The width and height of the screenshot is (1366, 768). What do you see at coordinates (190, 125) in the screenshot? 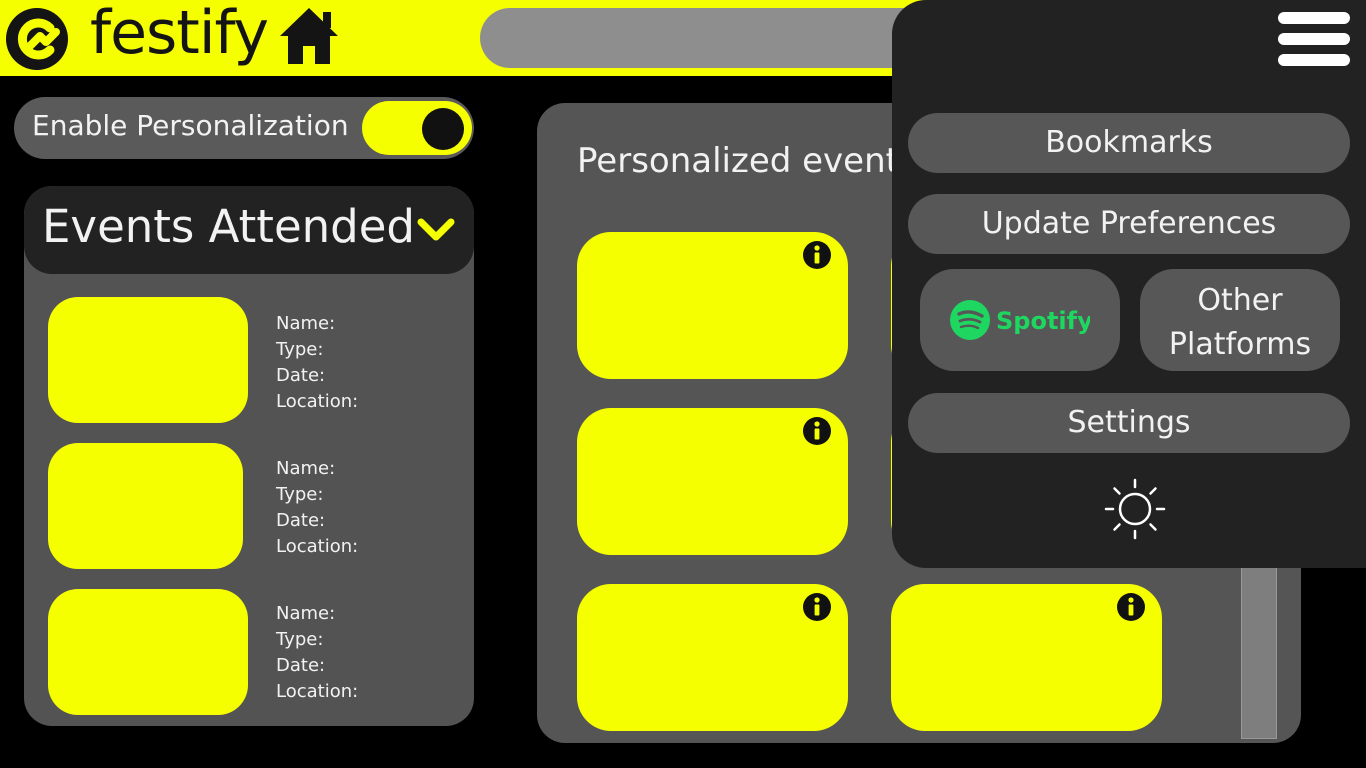
I see `personalization-label: Enable Personalization` at bounding box center [190, 125].